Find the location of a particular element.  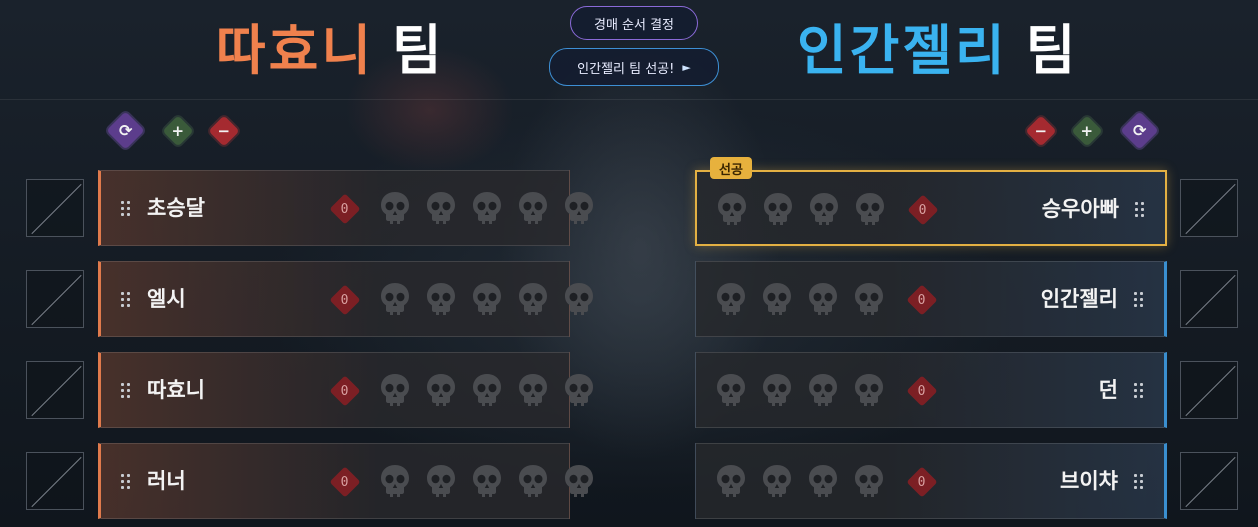

right-player-row: 인간젤리 0 is located at coordinates (931, 299).